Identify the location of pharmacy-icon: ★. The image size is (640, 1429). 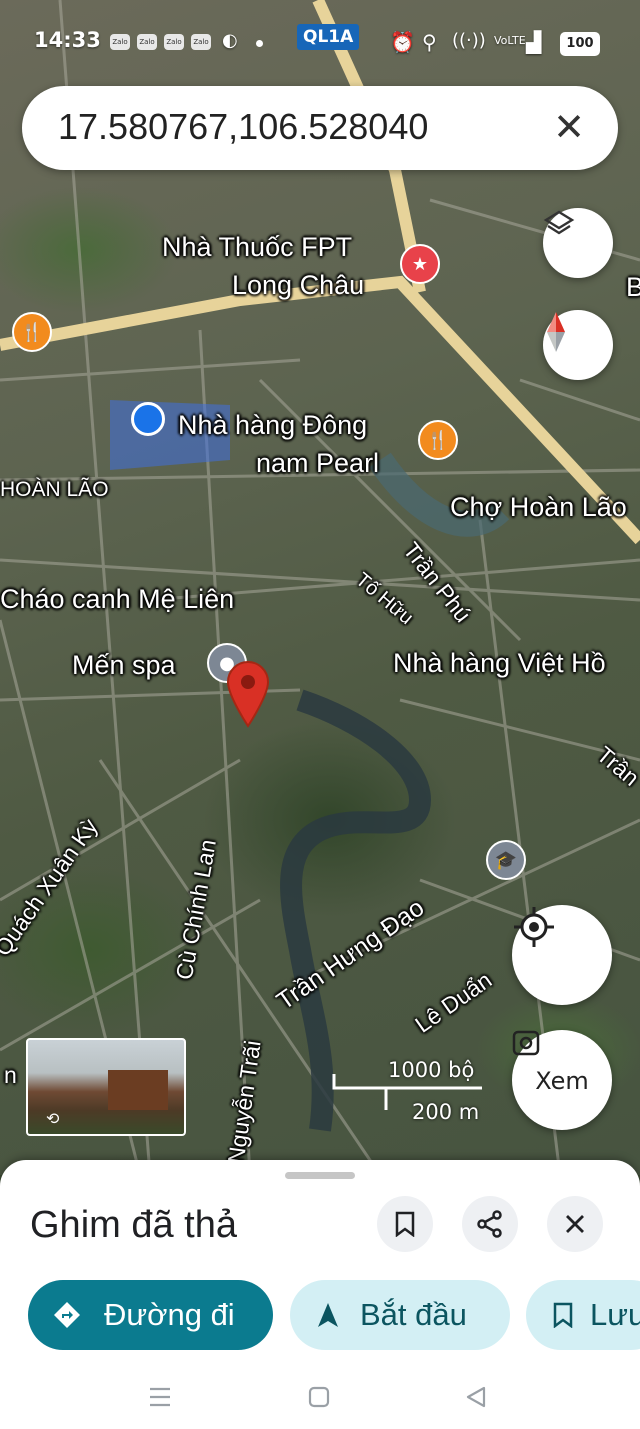
(420, 264).